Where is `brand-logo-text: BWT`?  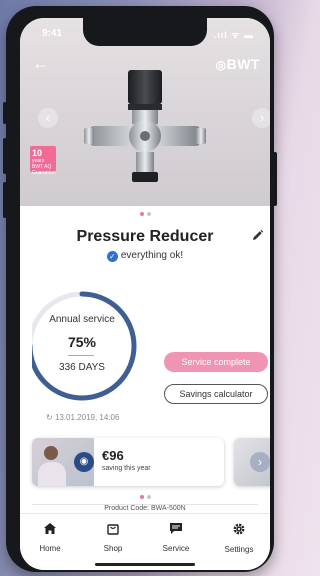 brand-logo-text: BWT is located at coordinates (243, 64).